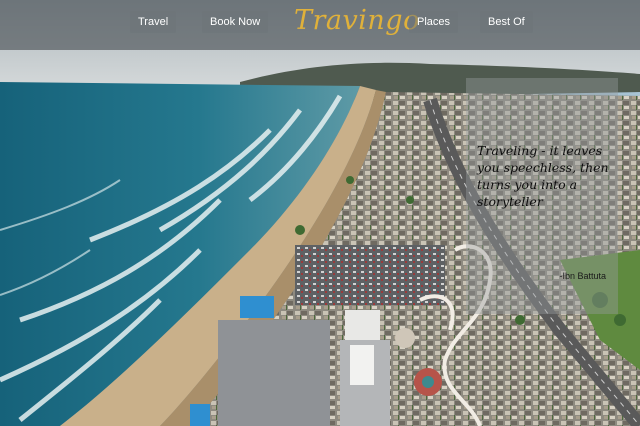 The width and height of the screenshot is (640, 426). Describe the element at coordinates (357, 20) in the screenshot. I see `site-logo: Travingo` at that location.